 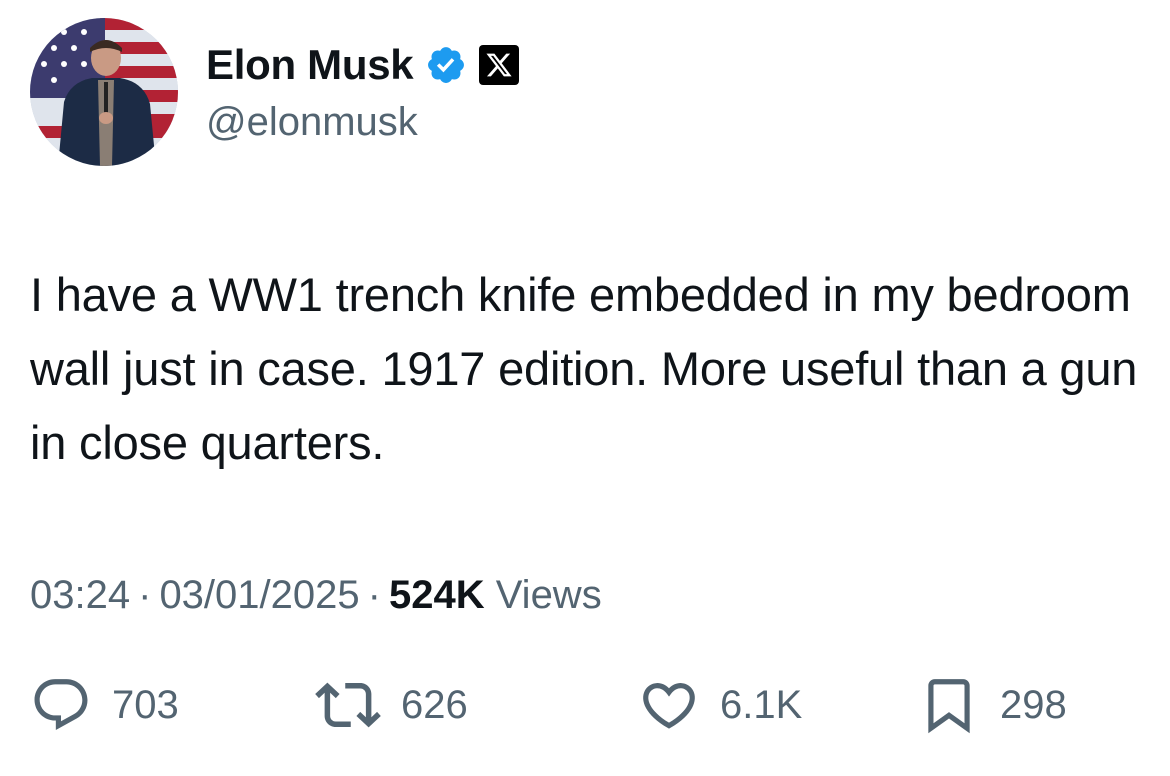 I want to click on bookmark-icon, so click(x=949, y=705).